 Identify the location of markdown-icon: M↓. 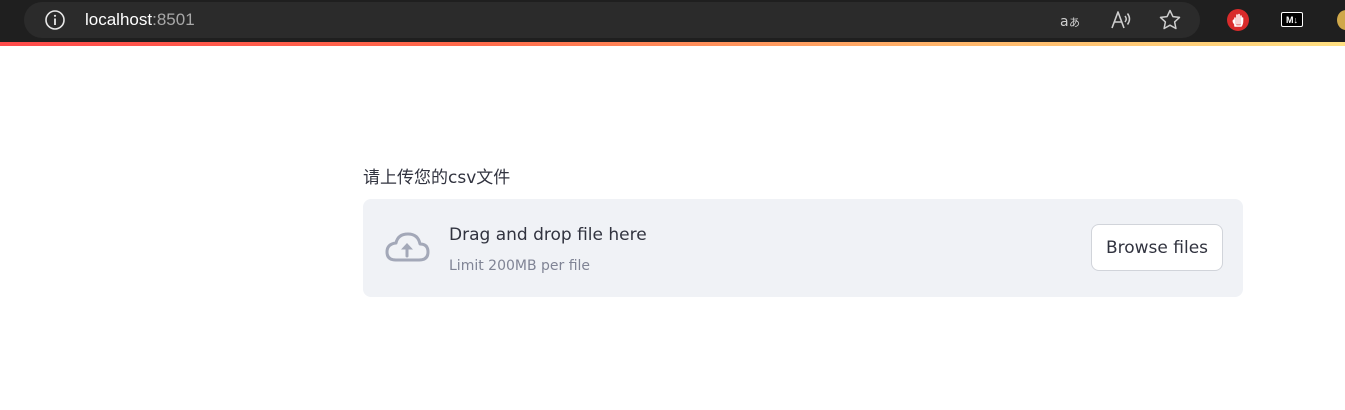
(1292, 19).